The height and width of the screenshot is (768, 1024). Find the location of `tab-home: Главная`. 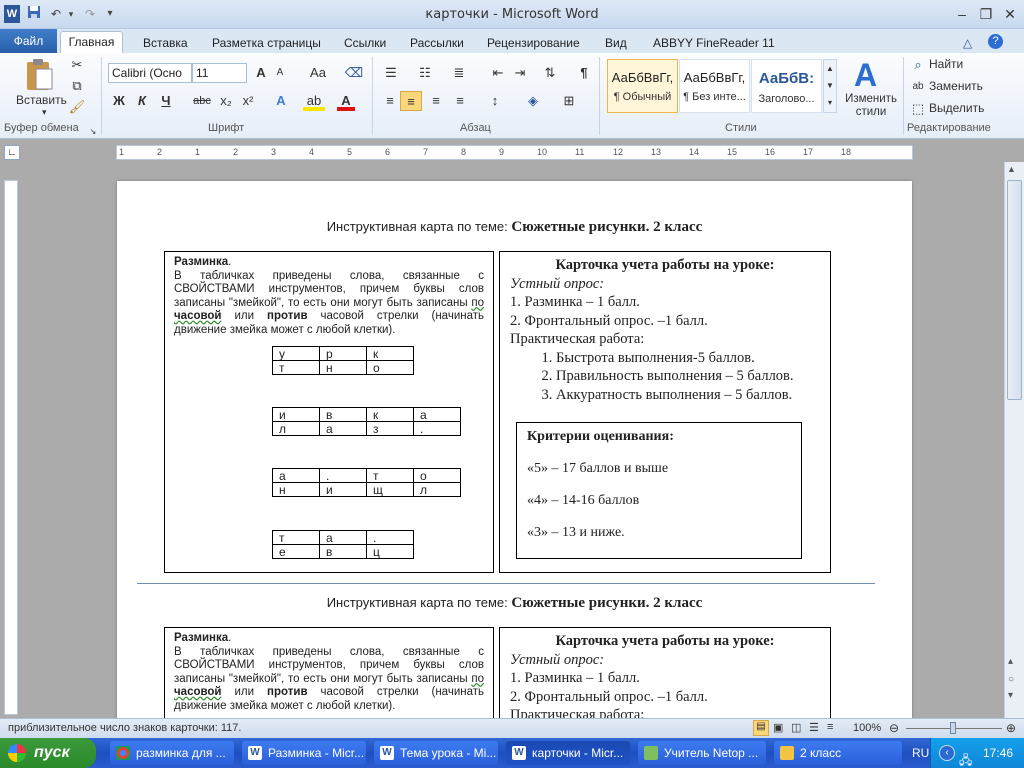

tab-home: Главная is located at coordinates (91, 42).